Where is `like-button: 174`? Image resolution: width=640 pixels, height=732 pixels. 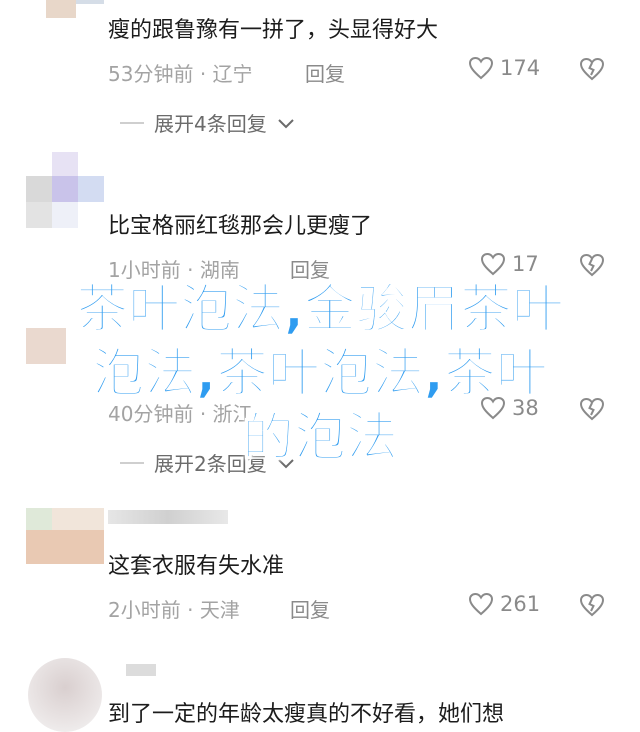
like-button: 174 is located at coordinates (504, 68).